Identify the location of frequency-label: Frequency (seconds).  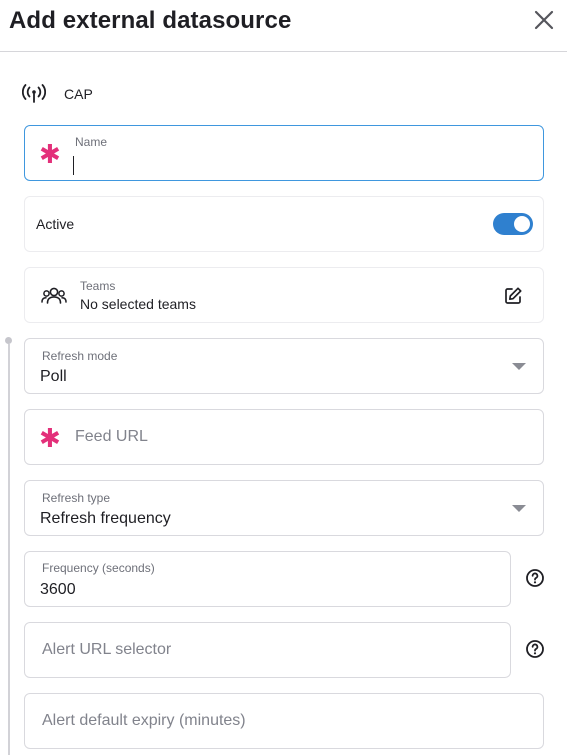
(98, 568).